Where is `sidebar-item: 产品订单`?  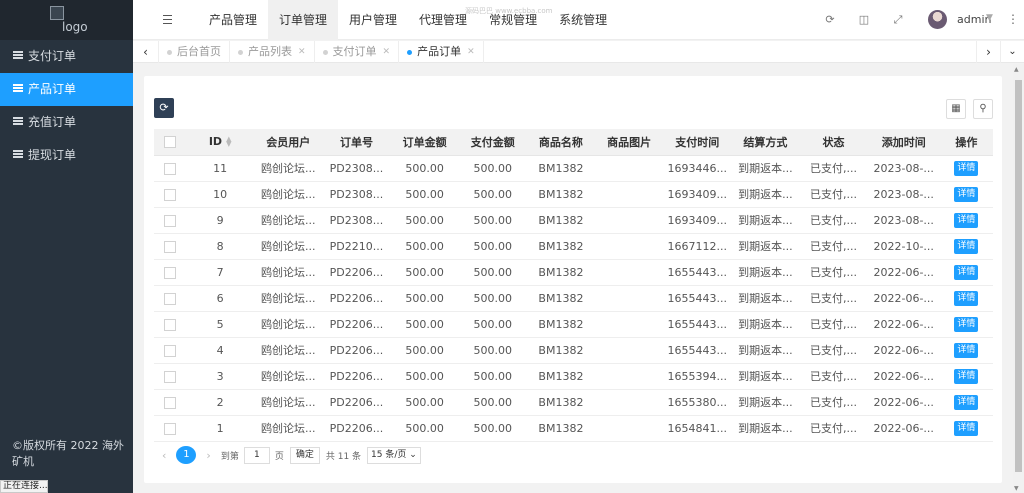 sidebar-item: 产品订单 is located at coordinates (66, 89).